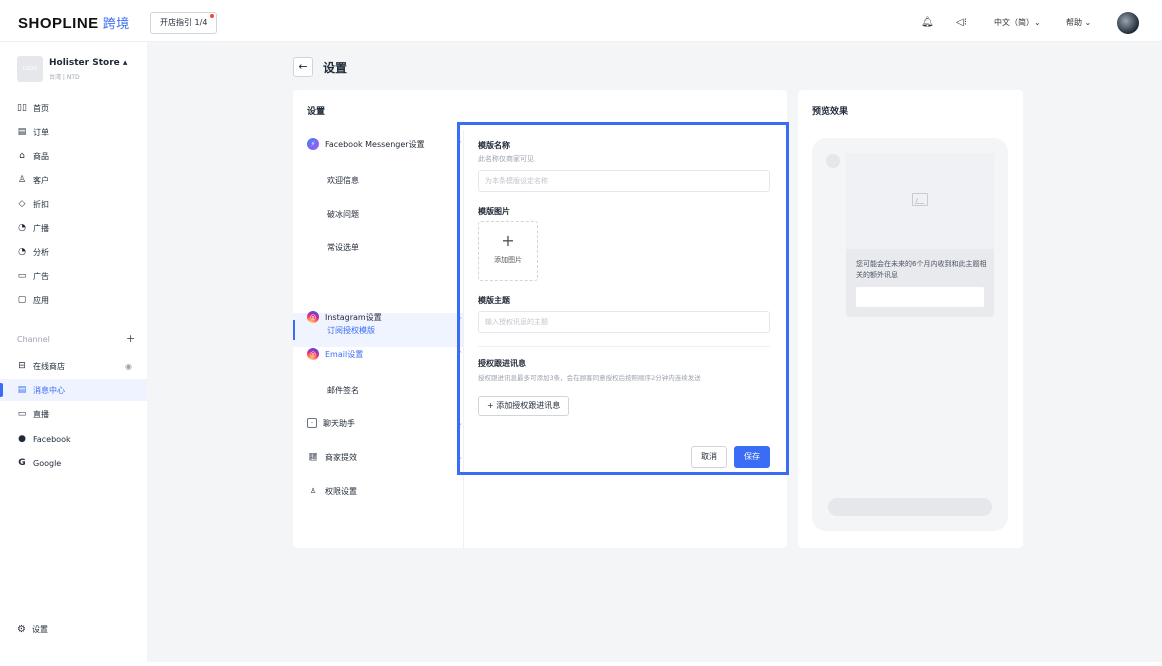 The height and width of the screenshot is (666, 1162). I want to click on preview-input-bar, so click(910, 507).